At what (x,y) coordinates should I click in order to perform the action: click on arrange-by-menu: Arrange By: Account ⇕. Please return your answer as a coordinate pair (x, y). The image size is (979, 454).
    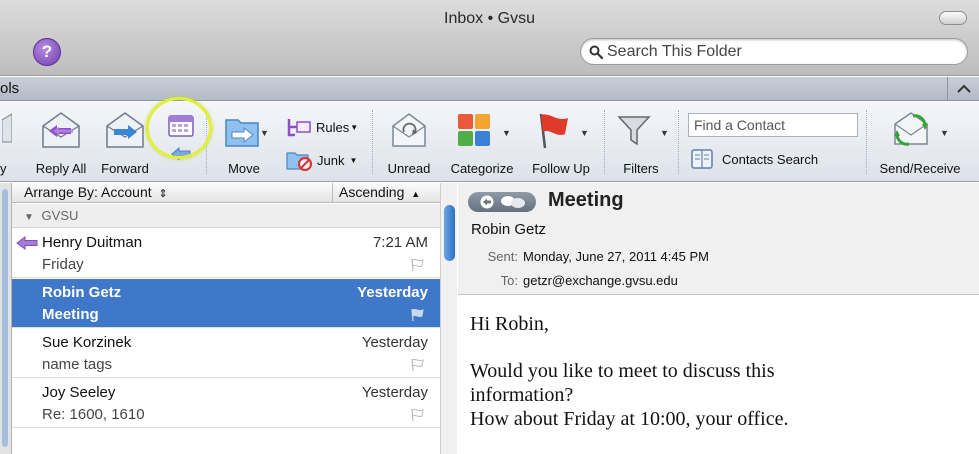
    Looking at the image, I should click on (96, 192).